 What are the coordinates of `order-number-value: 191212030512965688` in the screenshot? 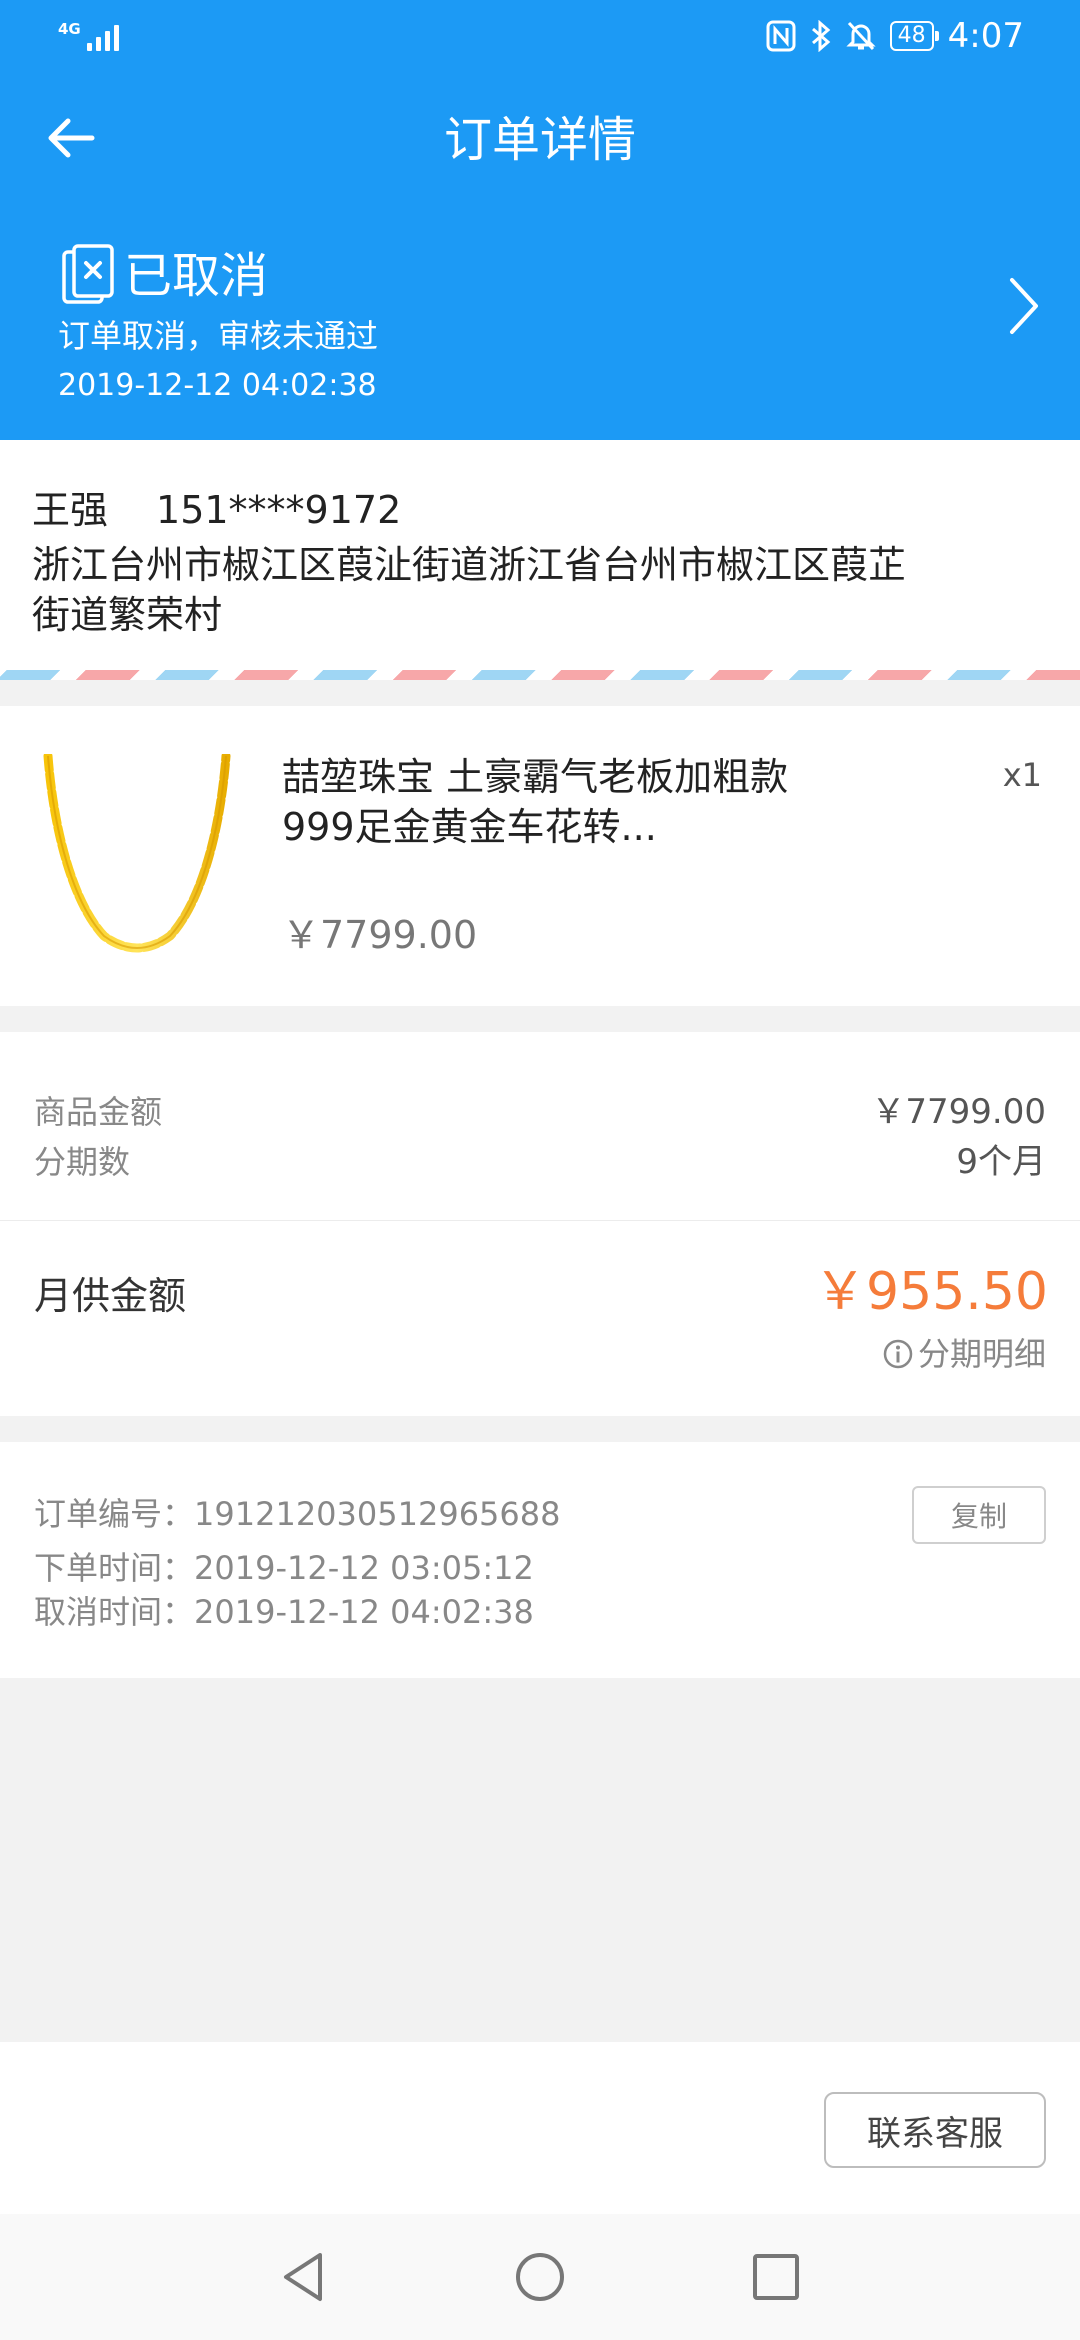 It's located at (377, 1514).